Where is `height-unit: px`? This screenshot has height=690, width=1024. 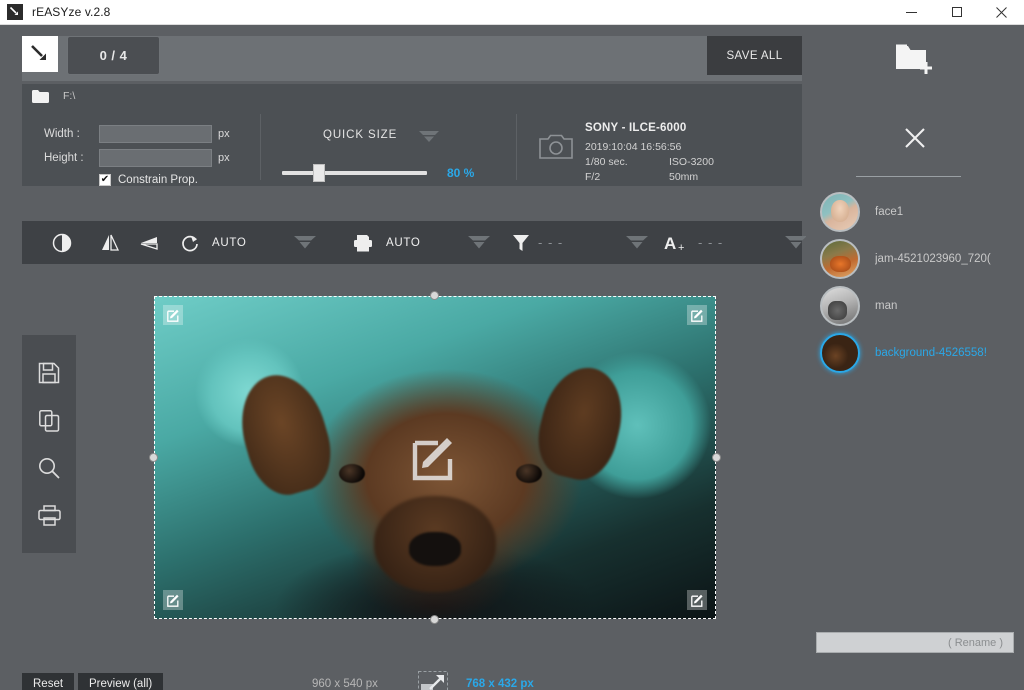 height-unit: px is located at coordinates (224, 158).